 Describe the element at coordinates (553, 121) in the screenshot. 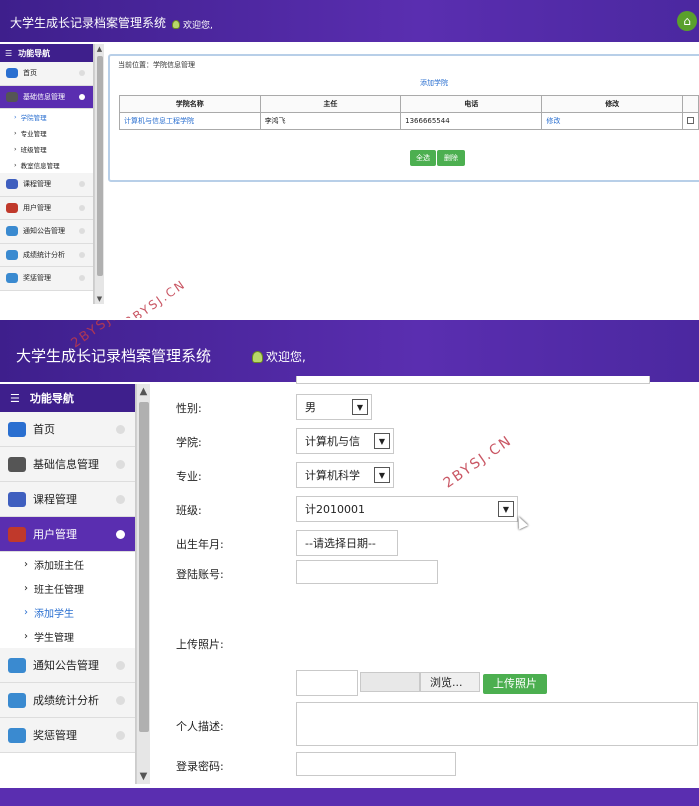

I see `edit-link: 修改` at that location.